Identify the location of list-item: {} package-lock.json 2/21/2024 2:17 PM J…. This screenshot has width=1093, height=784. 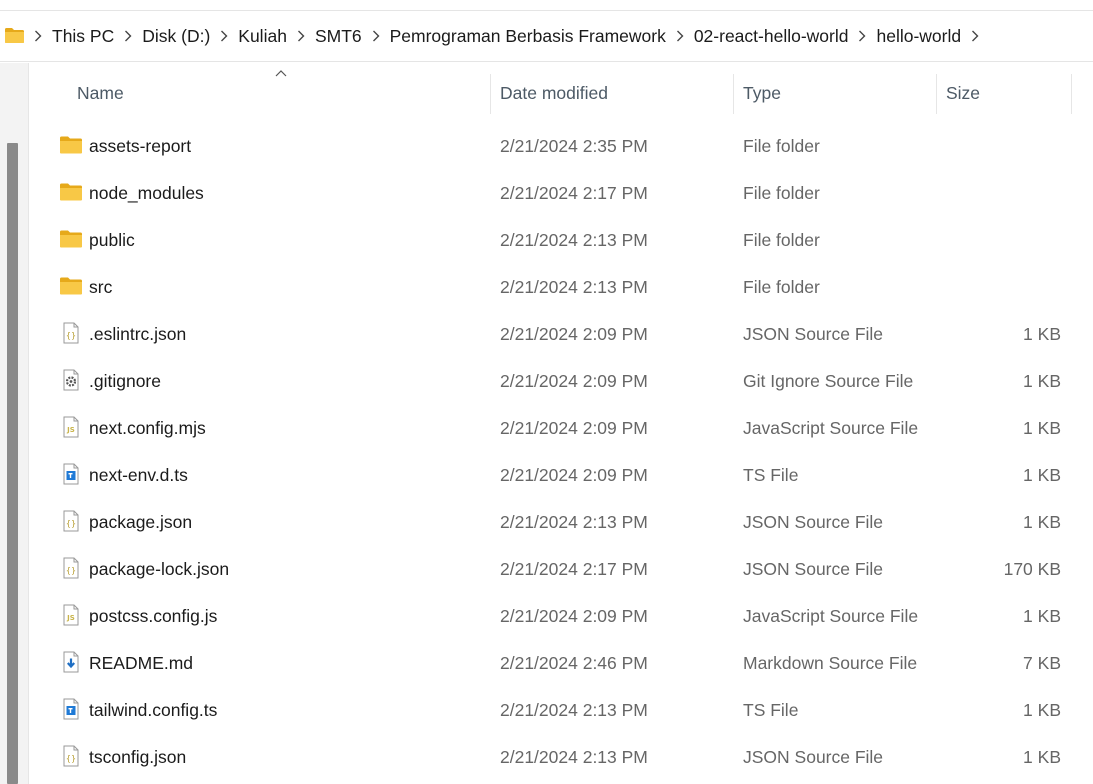
(561, 569).